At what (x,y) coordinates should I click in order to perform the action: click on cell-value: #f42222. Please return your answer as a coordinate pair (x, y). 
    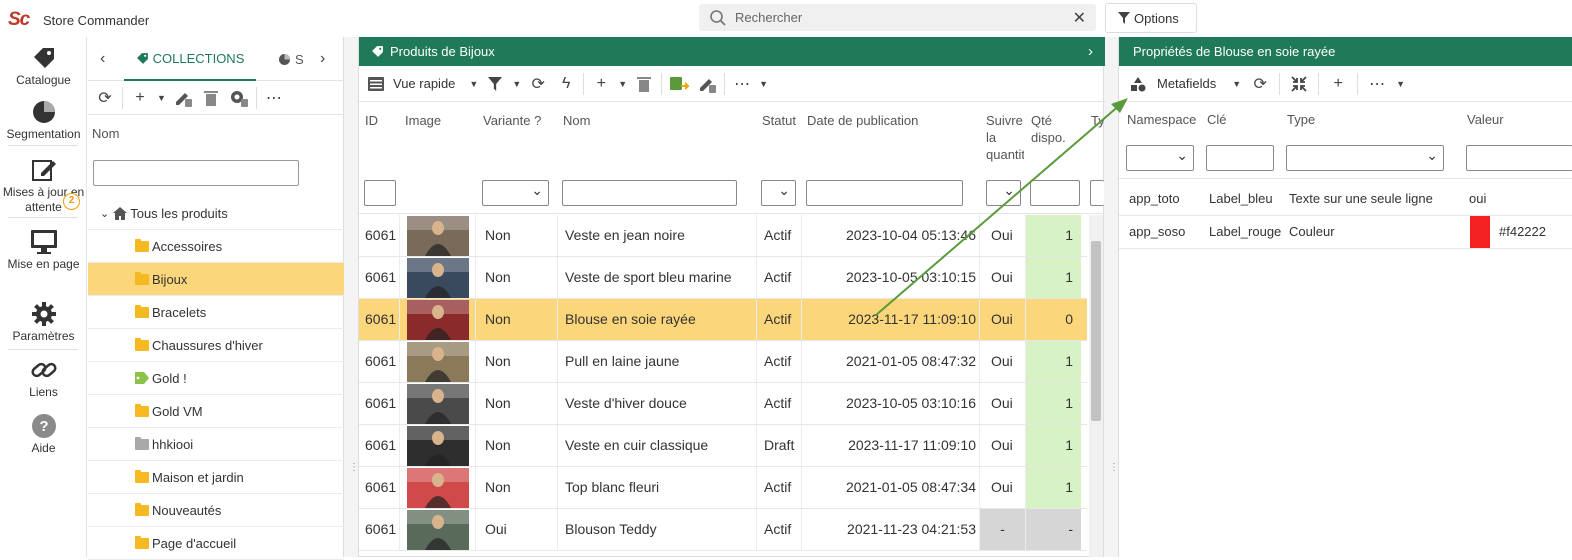
    Looking at the image, I should click on (1534, 232).